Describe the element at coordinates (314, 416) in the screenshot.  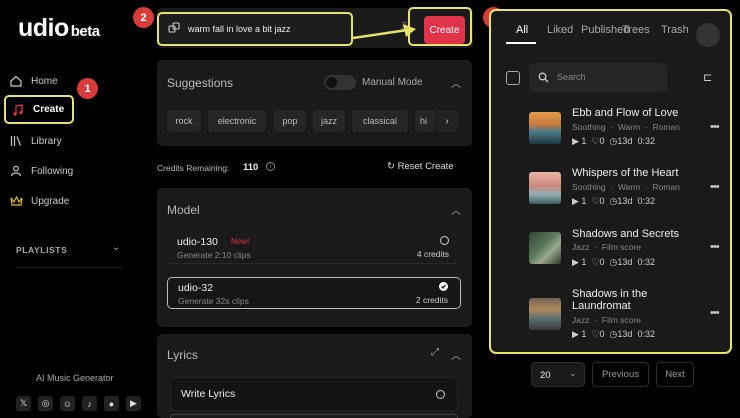
I see `lyrics-next-option` at that location.